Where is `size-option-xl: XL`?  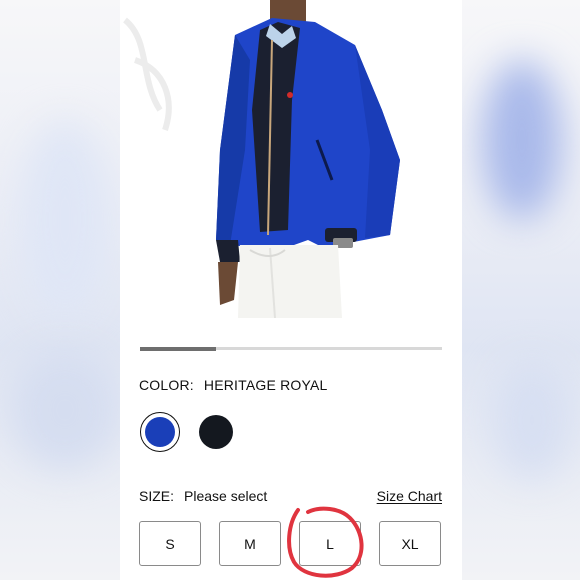
size-option-xl: XL is located at coordinates (410, 543).